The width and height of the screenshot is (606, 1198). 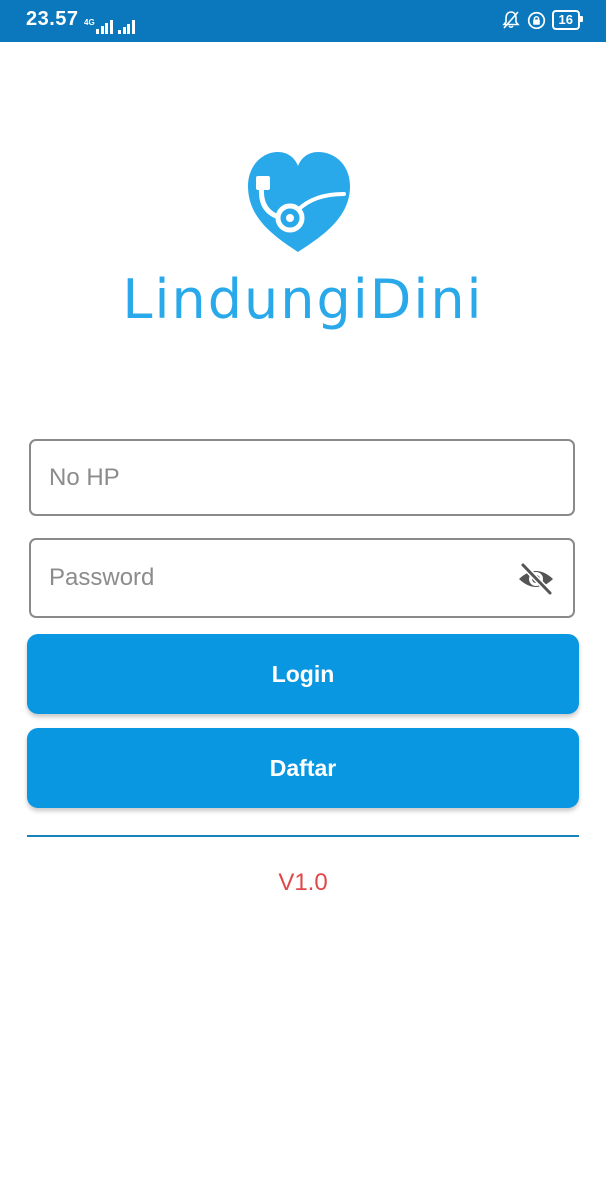 What do you see at coordinates (303, 882) in the screenshot?
I see `version-label: V1.0` at bounding box center [303, 882].